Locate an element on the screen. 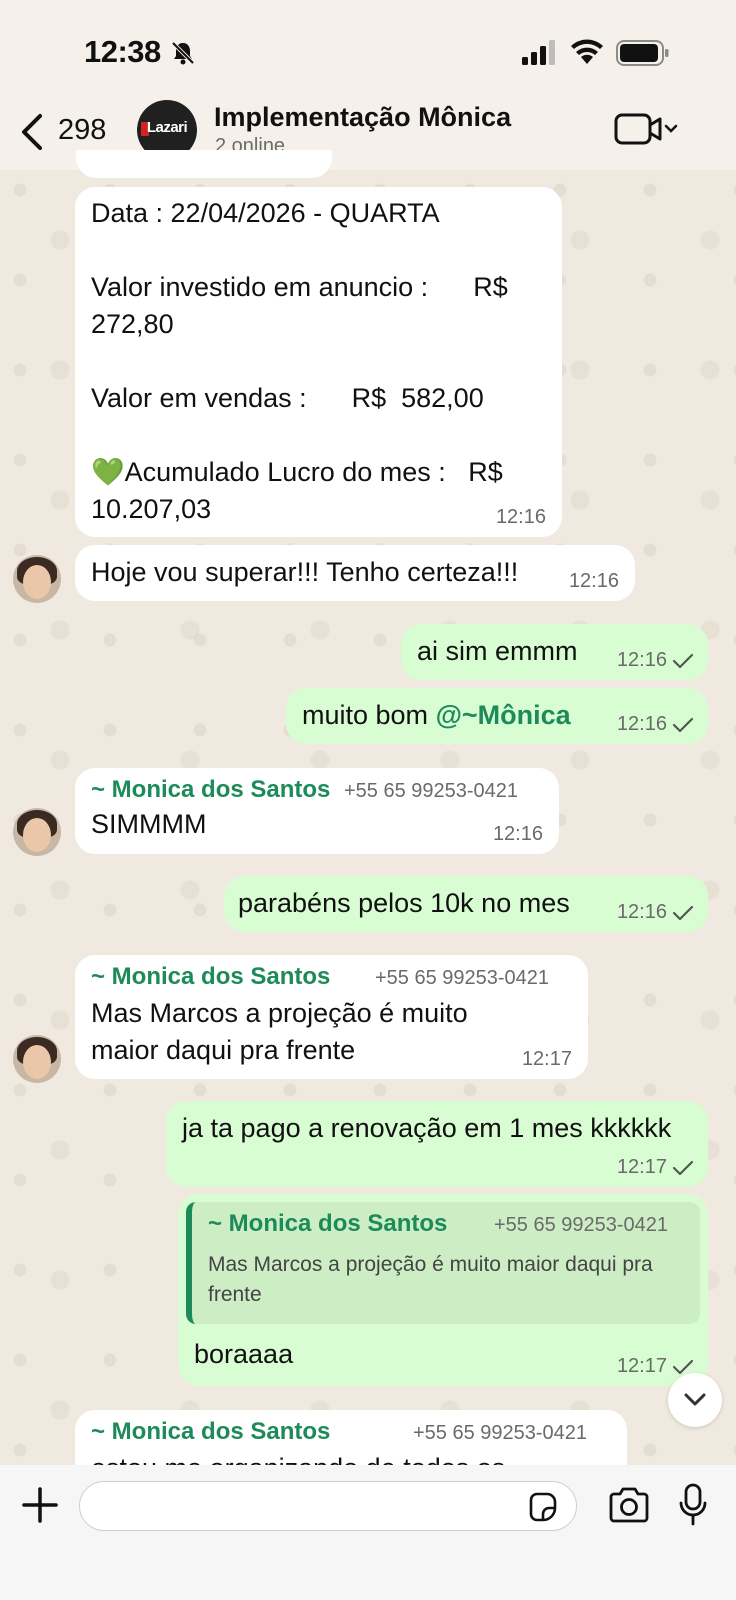 This screenshot has height=1600, width=736. sticker-icon is located at coordinates (542, 1507).